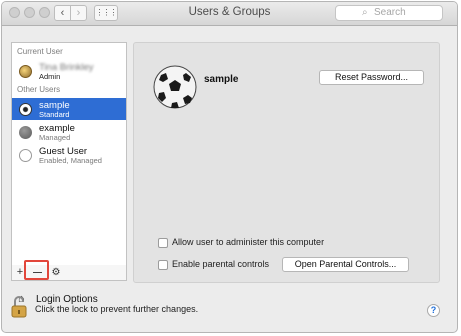 The image size is (461, 336). Describe the element at coordinates (163, 243) in the screenshot. I see `allow-admin-checkbox` at that location.